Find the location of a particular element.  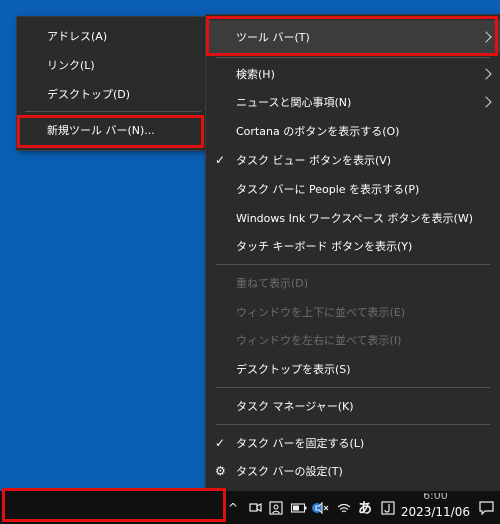

menu-item-windows-ink: Windows Ink ワークスペース ボタンを表示(W) is located at coordinates (353, 218).